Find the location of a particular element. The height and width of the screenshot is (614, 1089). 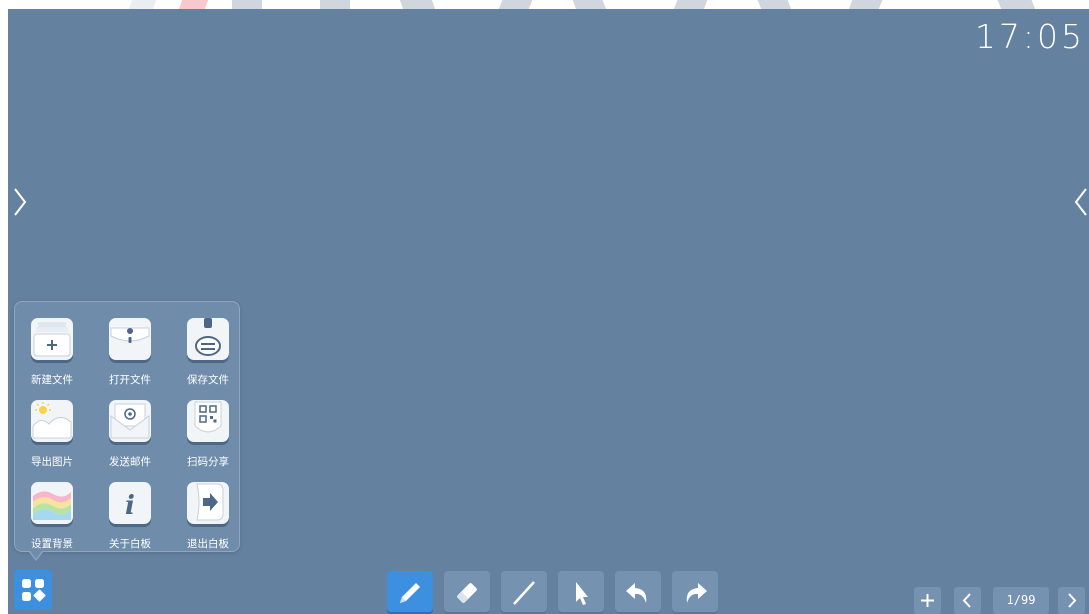

expand-left-panel-icon is located at coordinates (20, 202).